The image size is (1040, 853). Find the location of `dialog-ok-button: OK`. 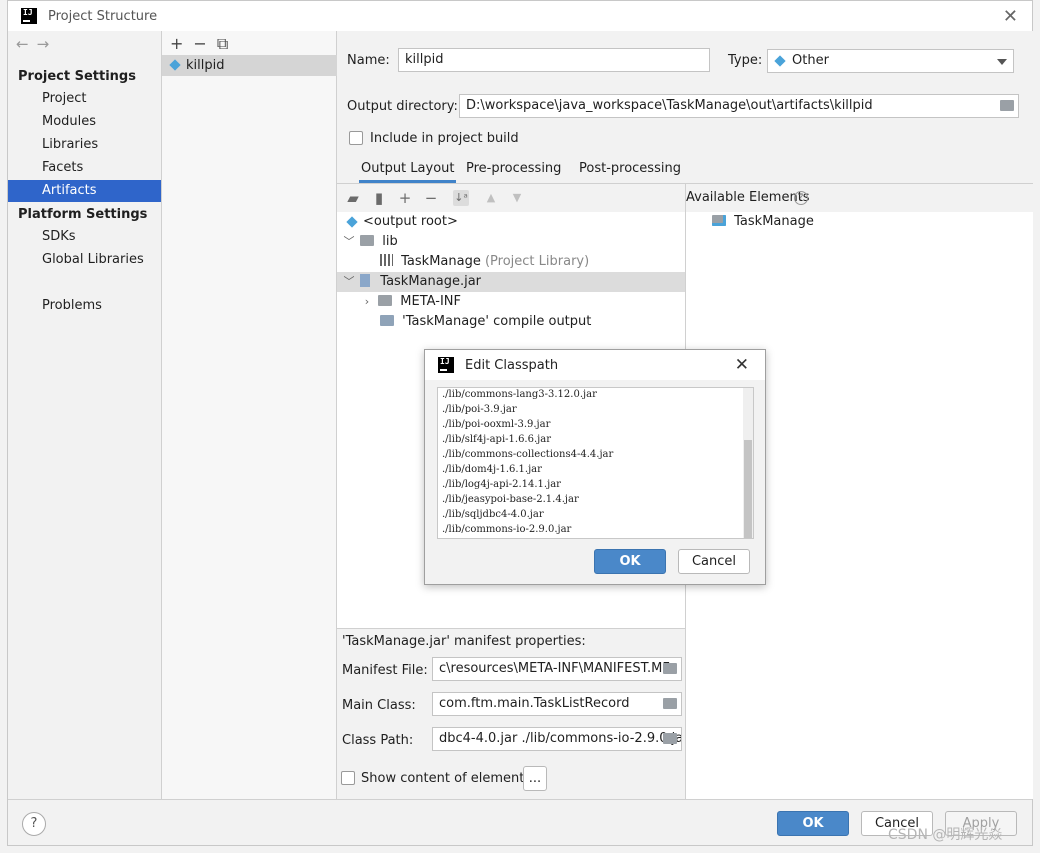

dialog-ok-button: OK is located at coordinates (630, 561).